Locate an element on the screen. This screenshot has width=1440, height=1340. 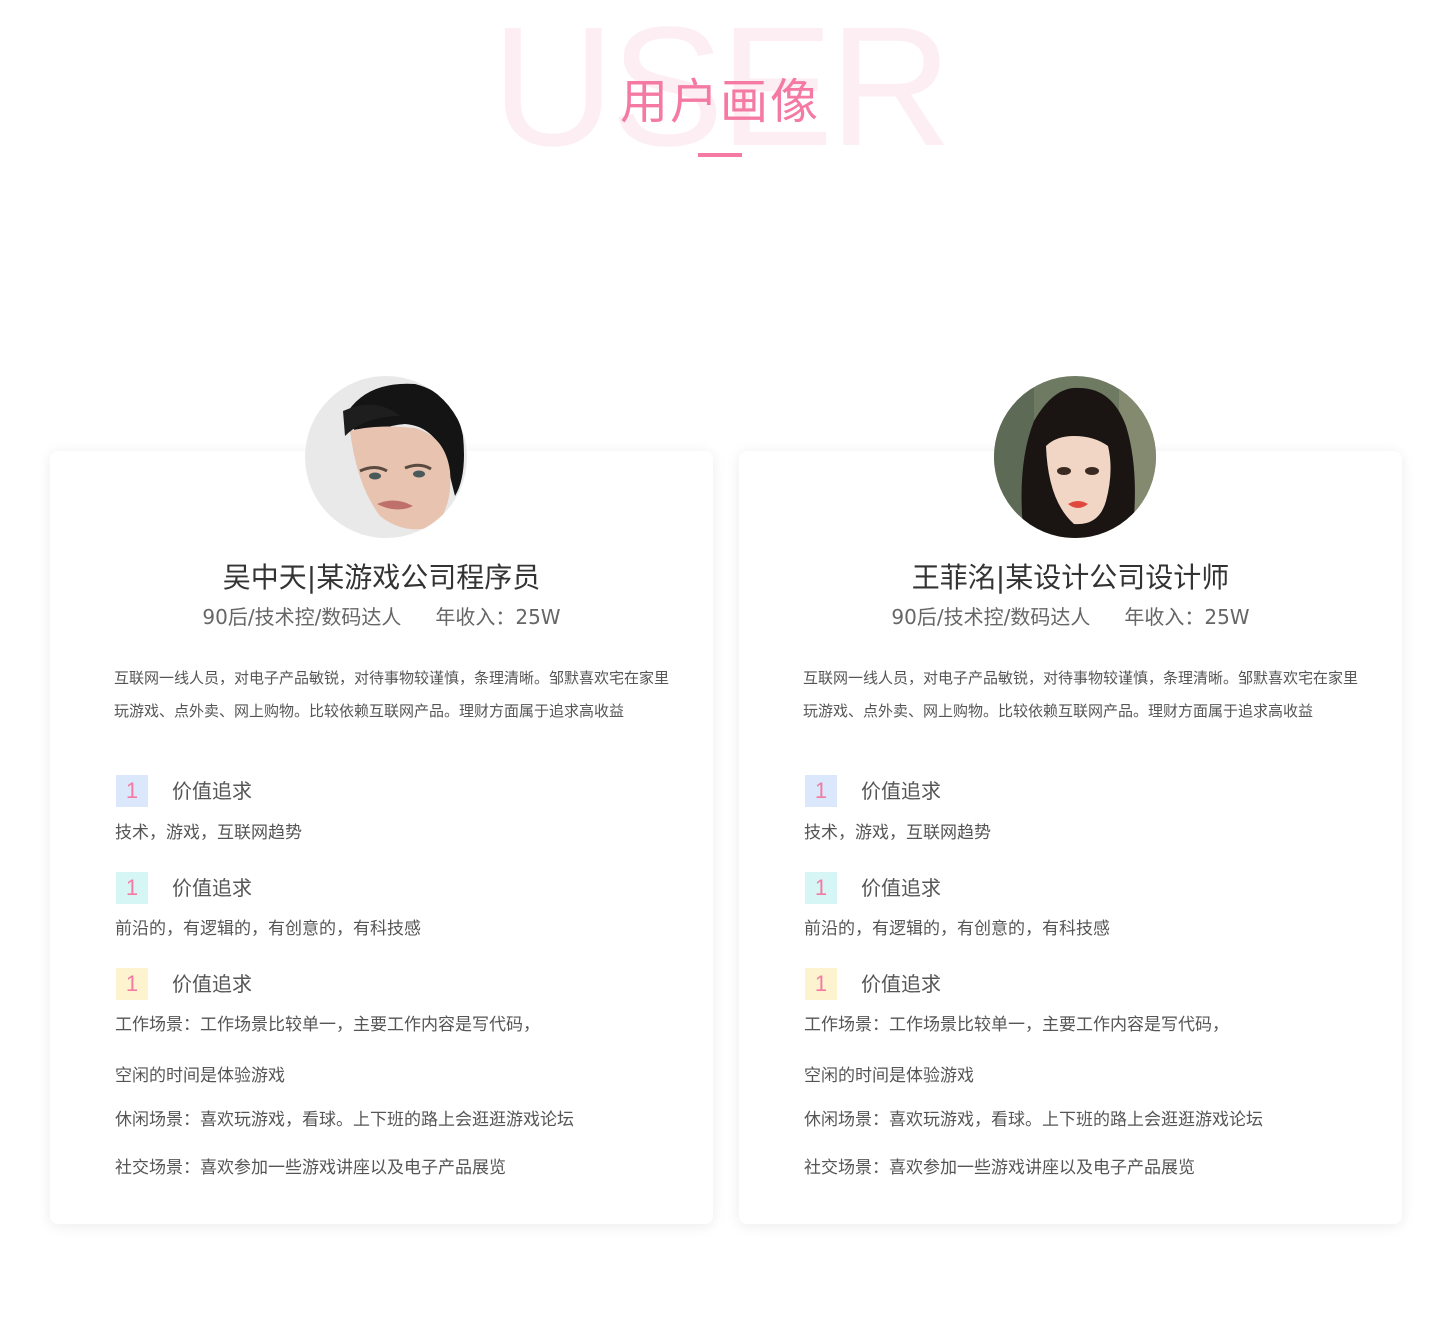
page-title: 用户画像 is located at coordinates (719, 102).